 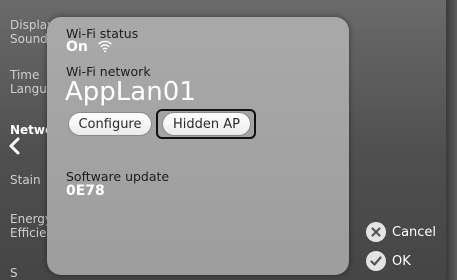 What do you see at coordinates (25, 180) in the screenshot?
I see `menu-item-stain: Stain` at bounding box center [25, 180].